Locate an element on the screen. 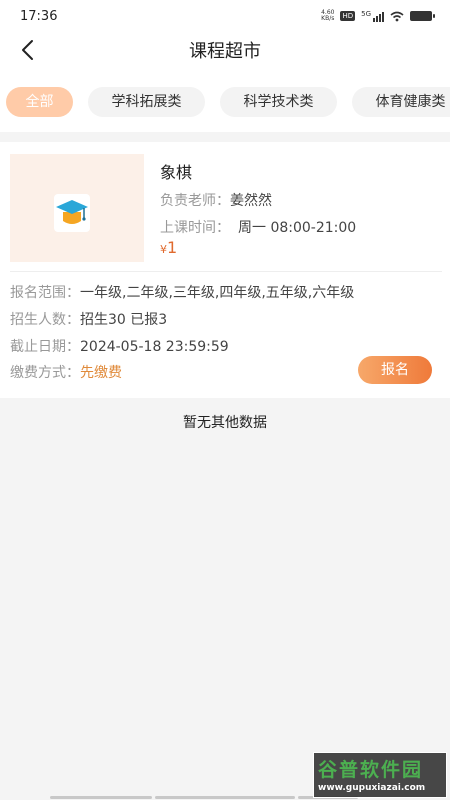 The width and height of the screenshot is (450, 800). class-time-label: 上课时间： is located at coordinates (195, 228).